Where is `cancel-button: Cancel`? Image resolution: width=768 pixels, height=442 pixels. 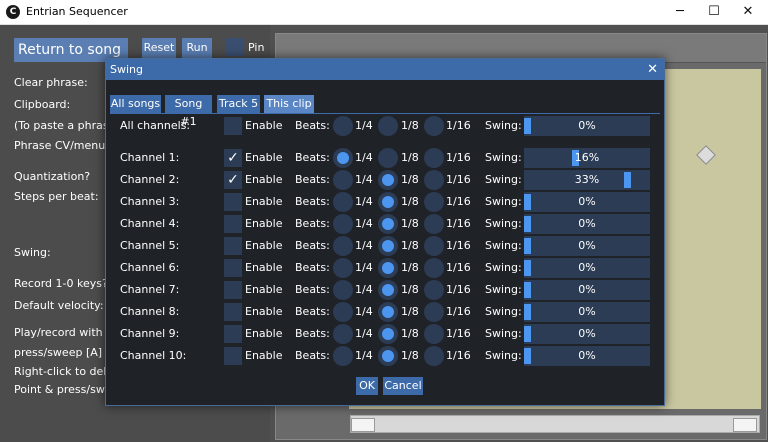
cancel-button: Cancel is located at coordinates (403, 386).